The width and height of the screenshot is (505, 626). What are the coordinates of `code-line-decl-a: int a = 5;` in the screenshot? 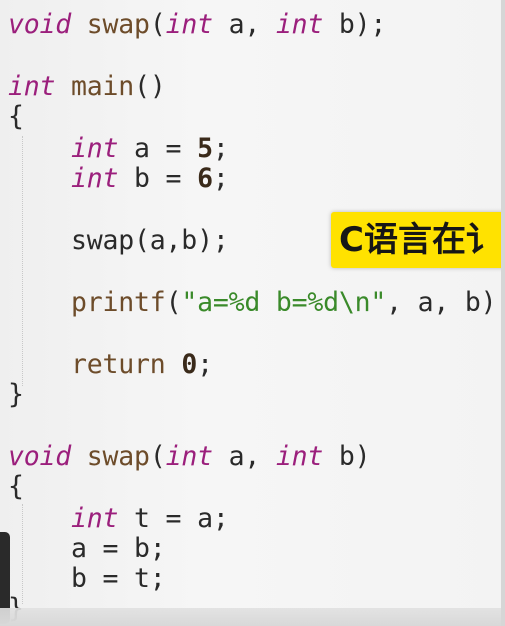 It's located at (118, 149).